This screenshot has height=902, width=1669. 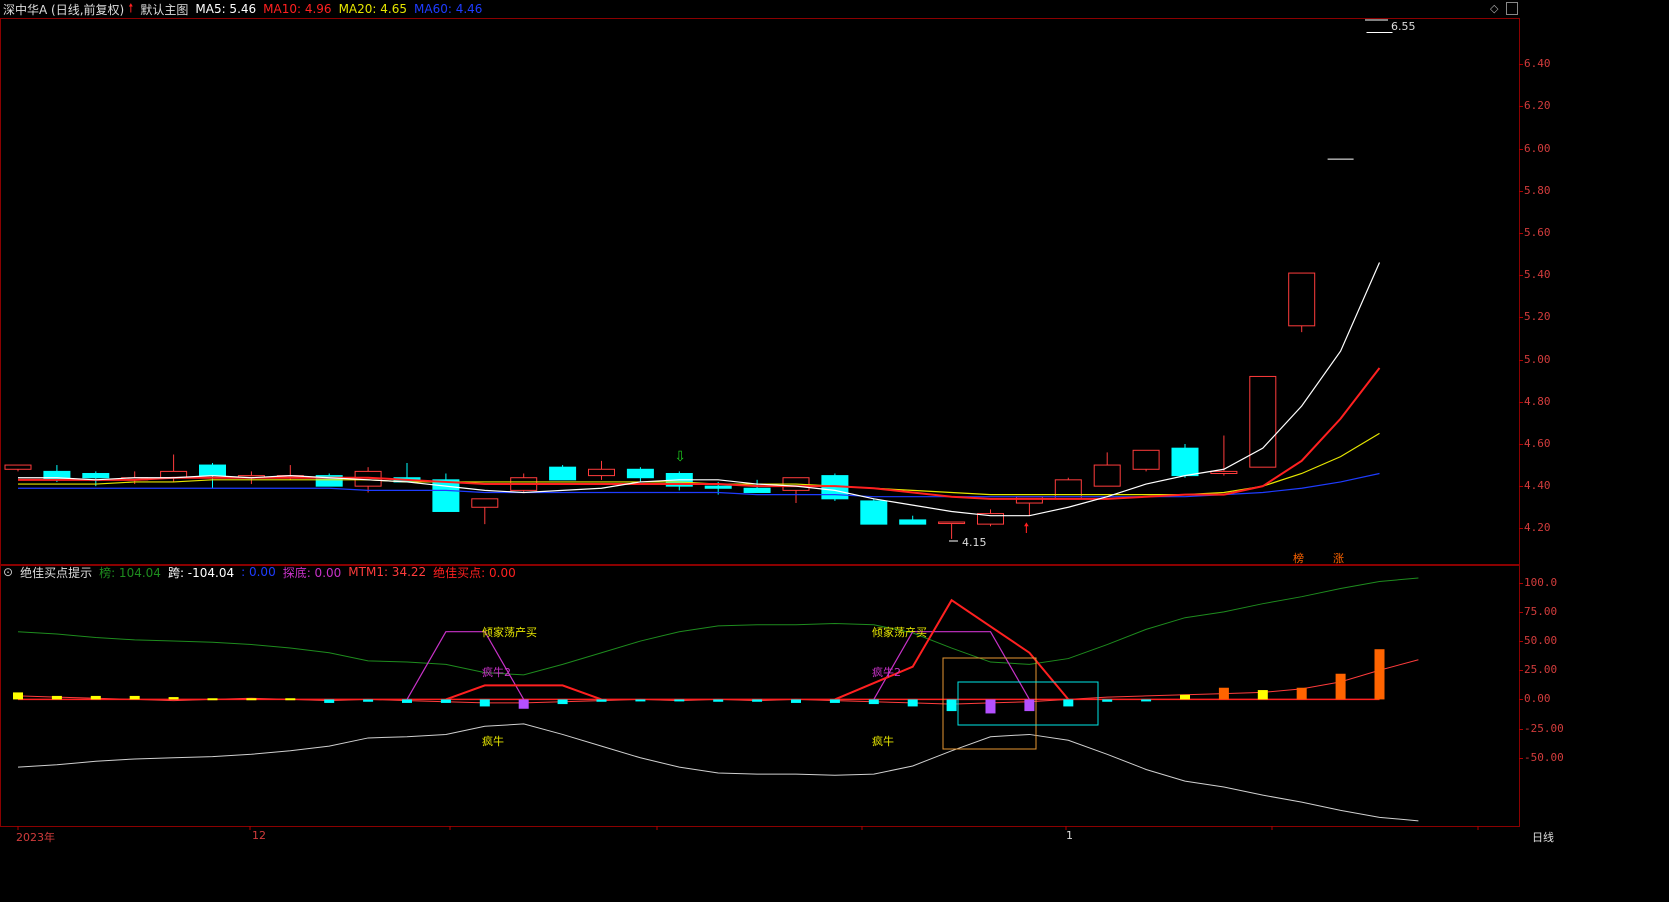 What do you see at coordinates (1537, 148) in the screenshot?
I see `price-tick: 6.00` at bounding box center [1537, 148].